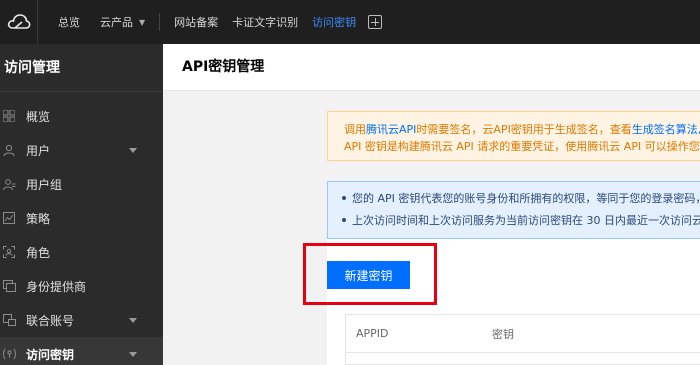  What do you see at coordinates (368, 275) in the screenshot?
I see `create-key-button: 新建密钥` at bounding box center [368, 275].